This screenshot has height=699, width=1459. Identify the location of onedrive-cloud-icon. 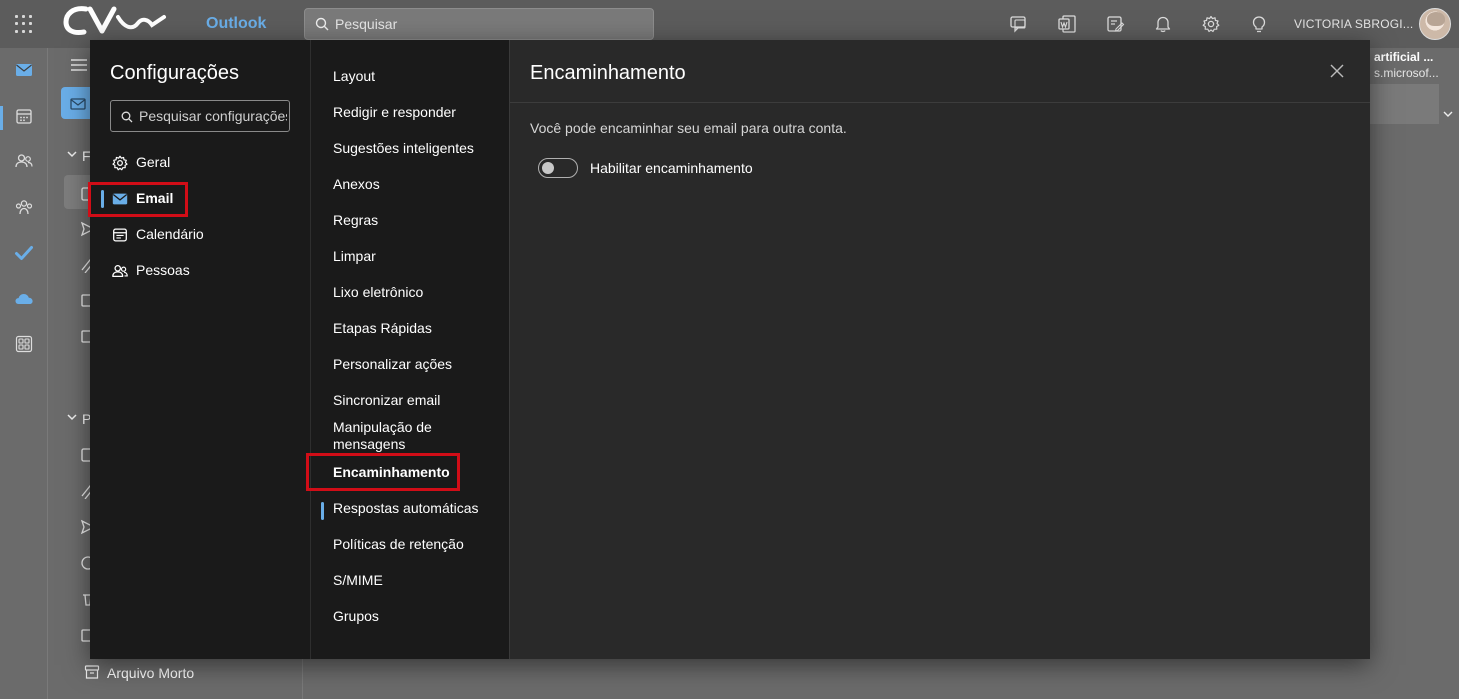
(24, 299).